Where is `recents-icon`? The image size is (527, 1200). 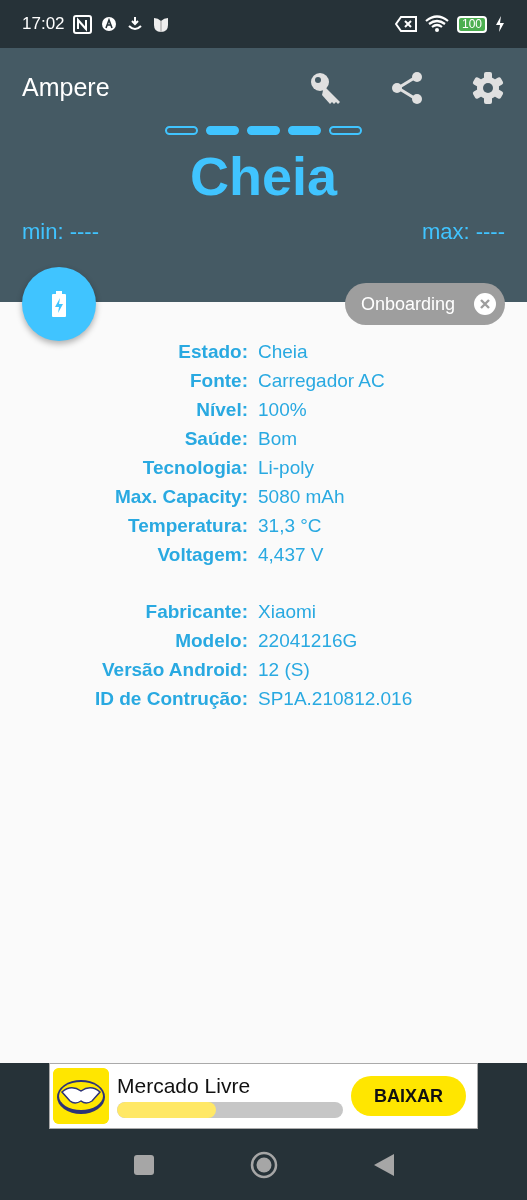
recents-icon is located at coordinates (143, 1164).